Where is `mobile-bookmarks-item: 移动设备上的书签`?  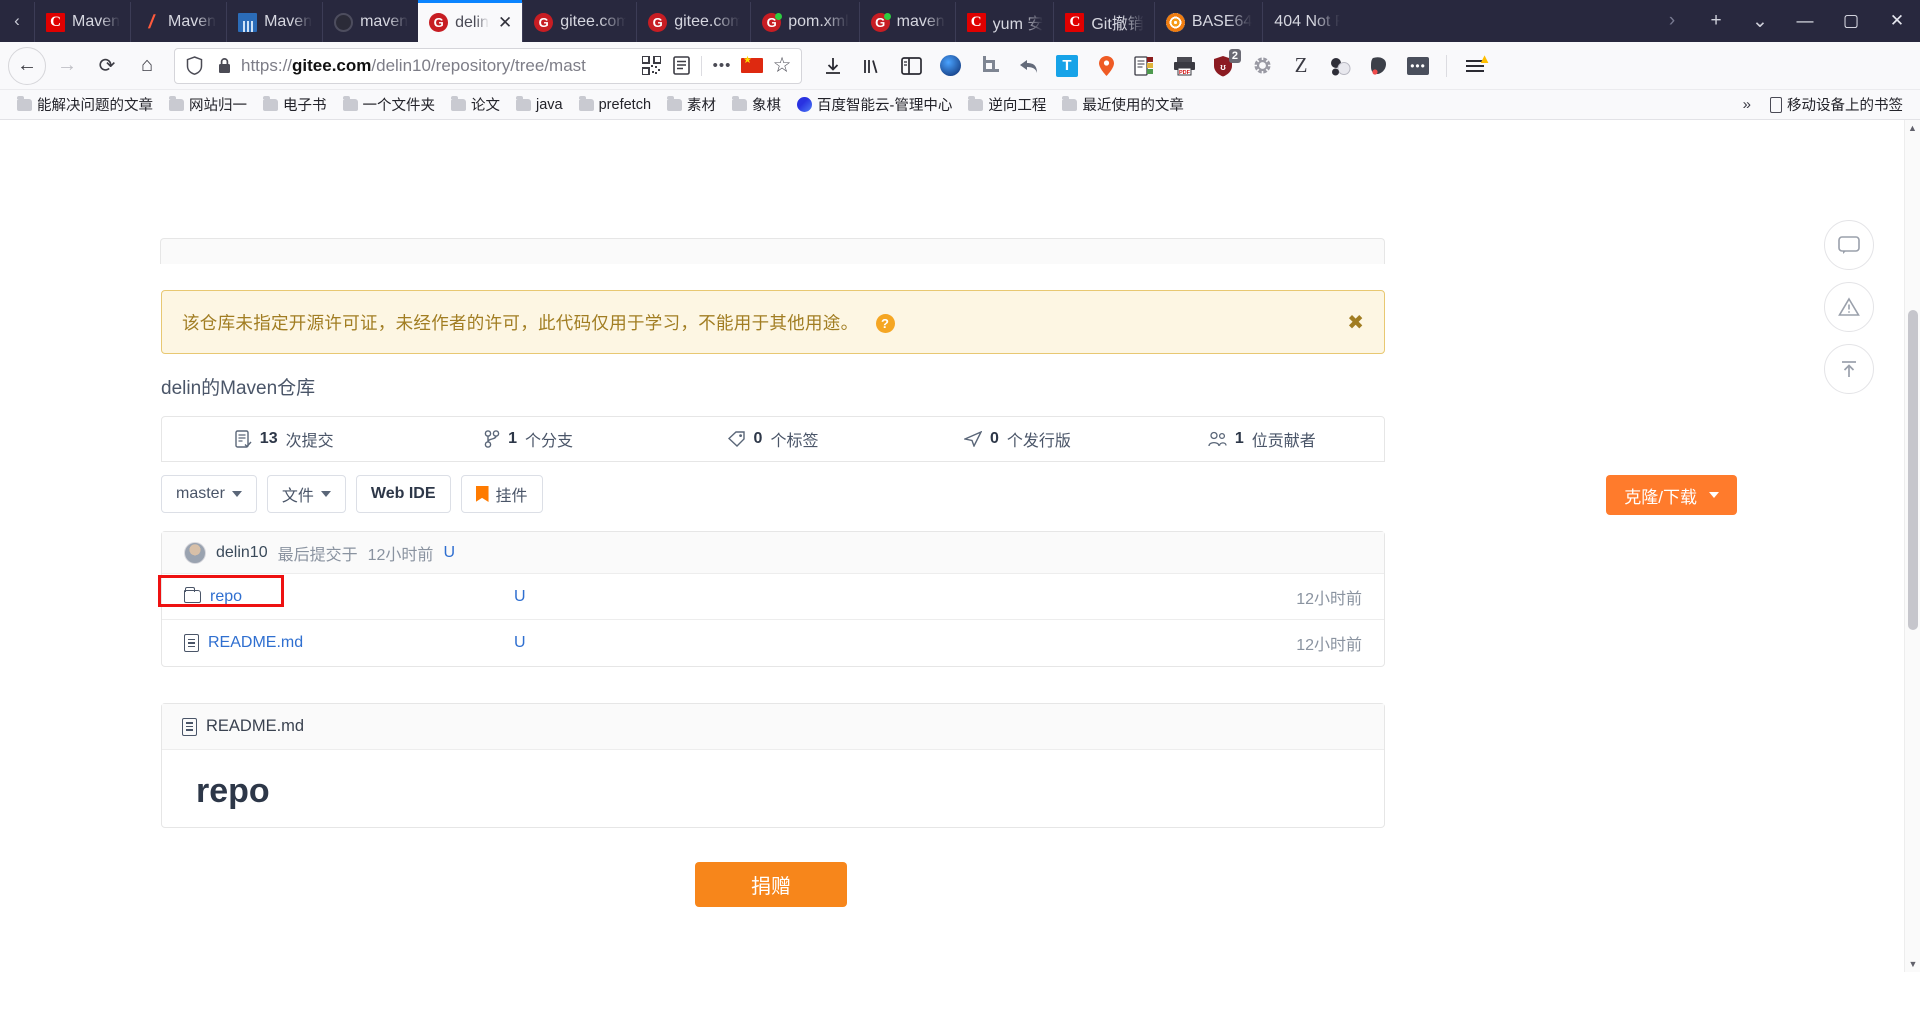
mobile-bookmarks-item: 移动设备上的书签 is located at coordinates (1836, 104).